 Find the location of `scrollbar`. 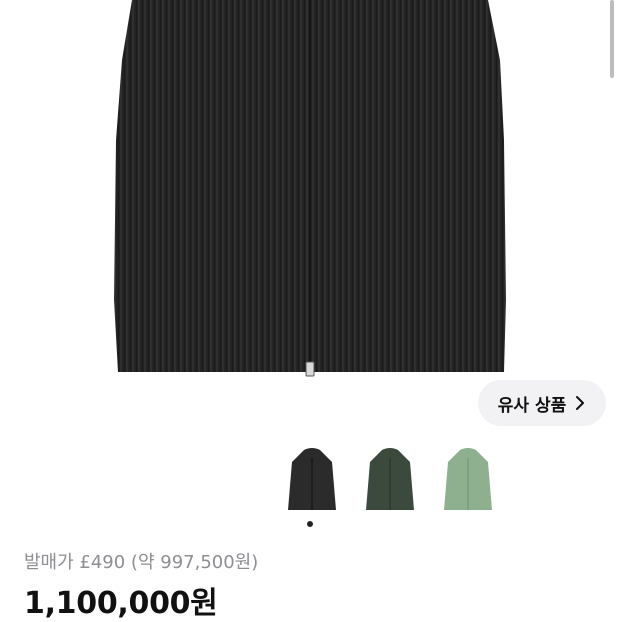

scrollbar is located at coordinates (612, 39).